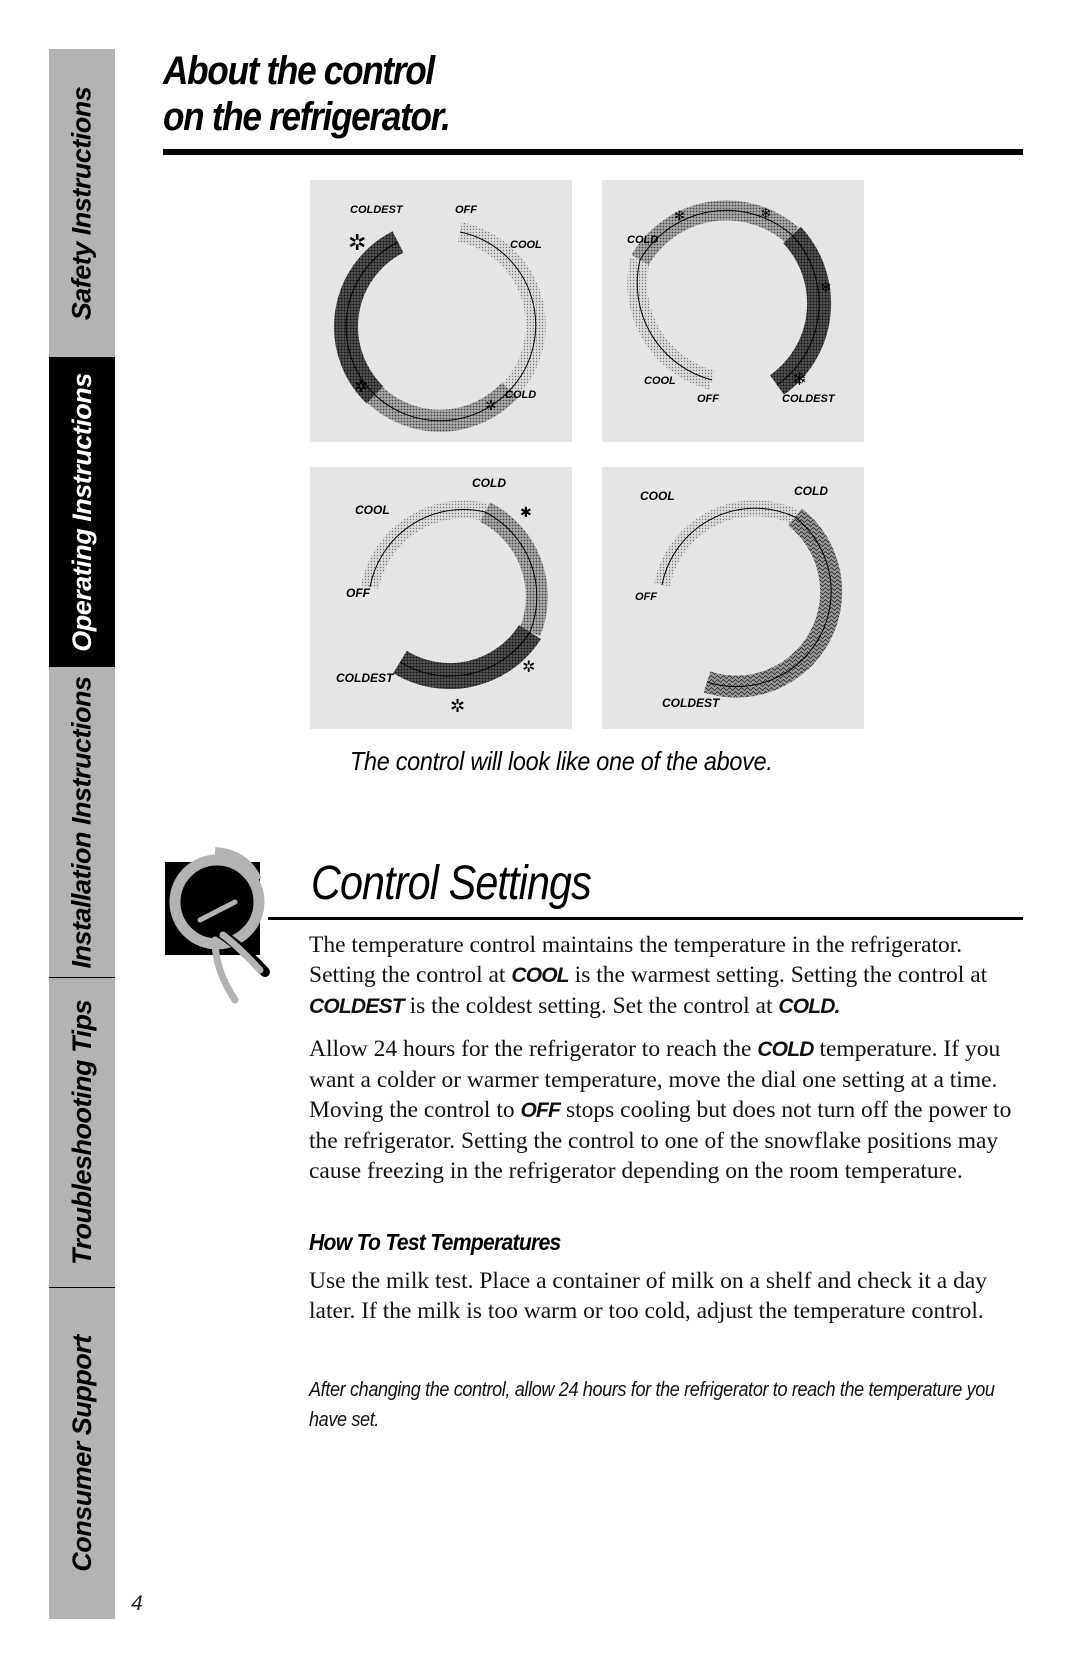 The width and height of the screenshot is (1080, 1669). I want to click on dial-illustration-1: COLDEST OFF COOL COLD ✲ ✲ ✲, so click(441, 311).